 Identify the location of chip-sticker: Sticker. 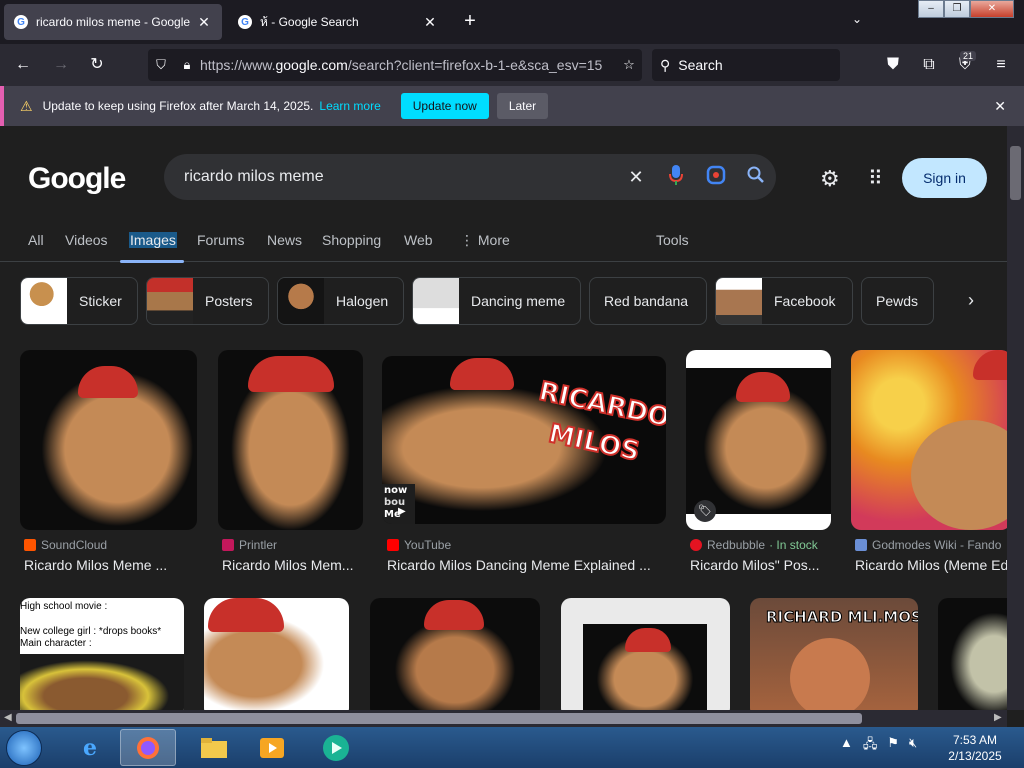
(79, 301).